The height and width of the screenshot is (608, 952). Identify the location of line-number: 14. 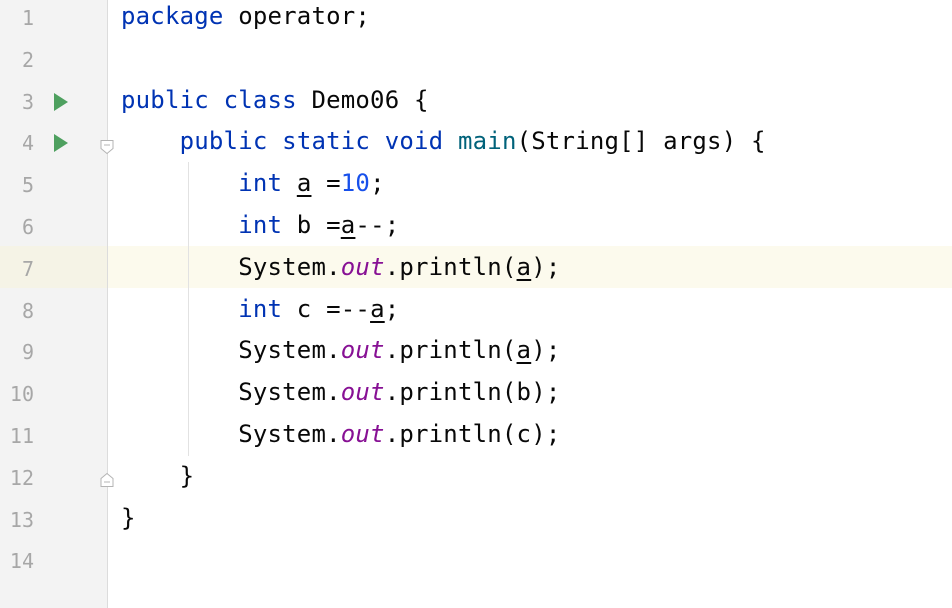
(17, 564).